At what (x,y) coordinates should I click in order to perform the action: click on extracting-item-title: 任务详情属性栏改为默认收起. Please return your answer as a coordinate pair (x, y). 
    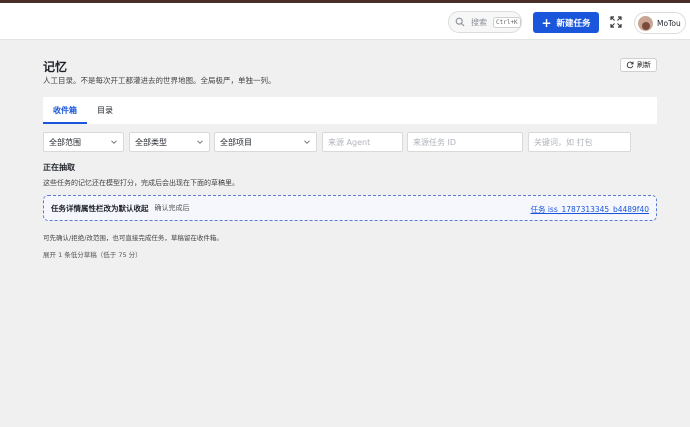
    Looking at the image, I should click on (100, 208).